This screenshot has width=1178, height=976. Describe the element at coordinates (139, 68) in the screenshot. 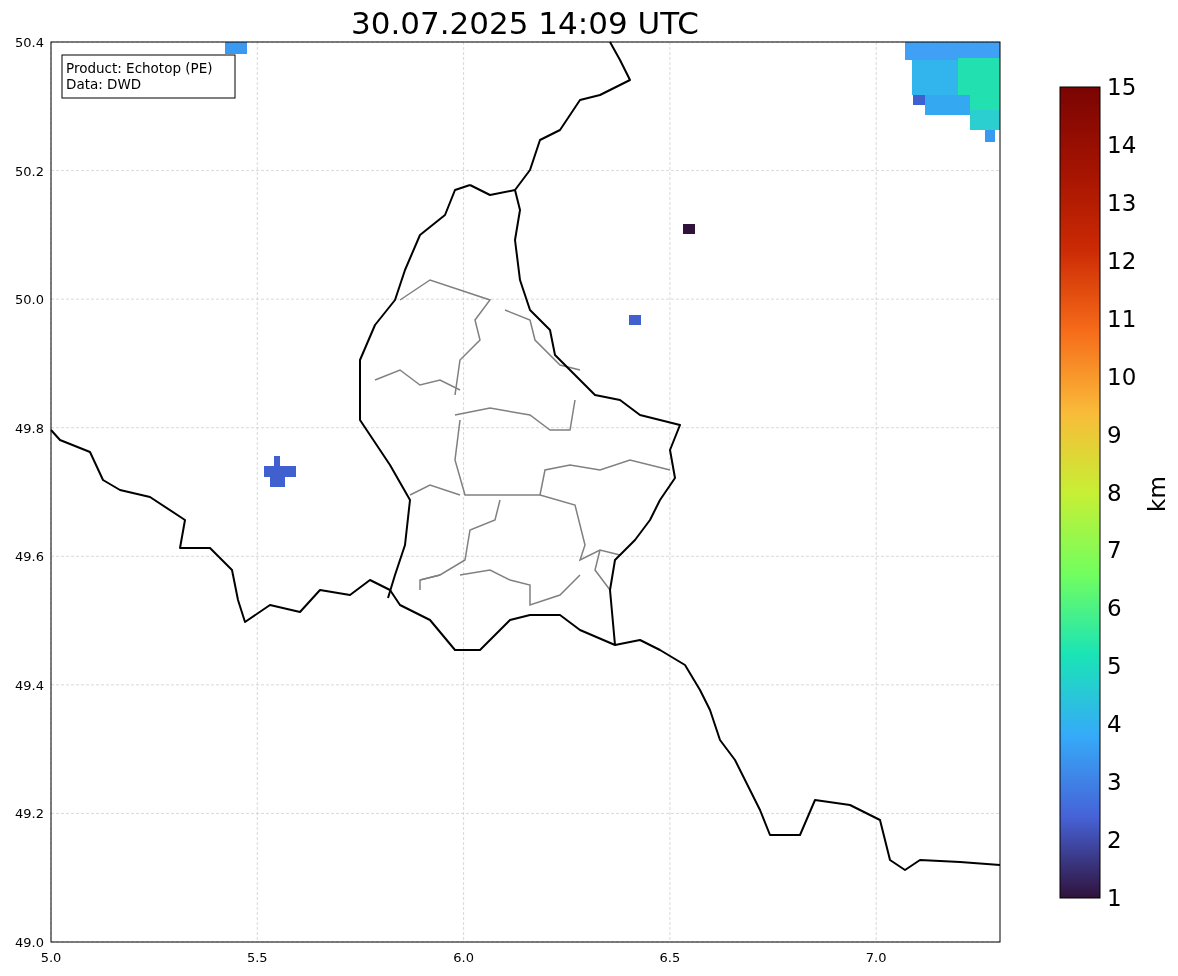

I see `legend-text: Product: Echotop (PE)` at that location.